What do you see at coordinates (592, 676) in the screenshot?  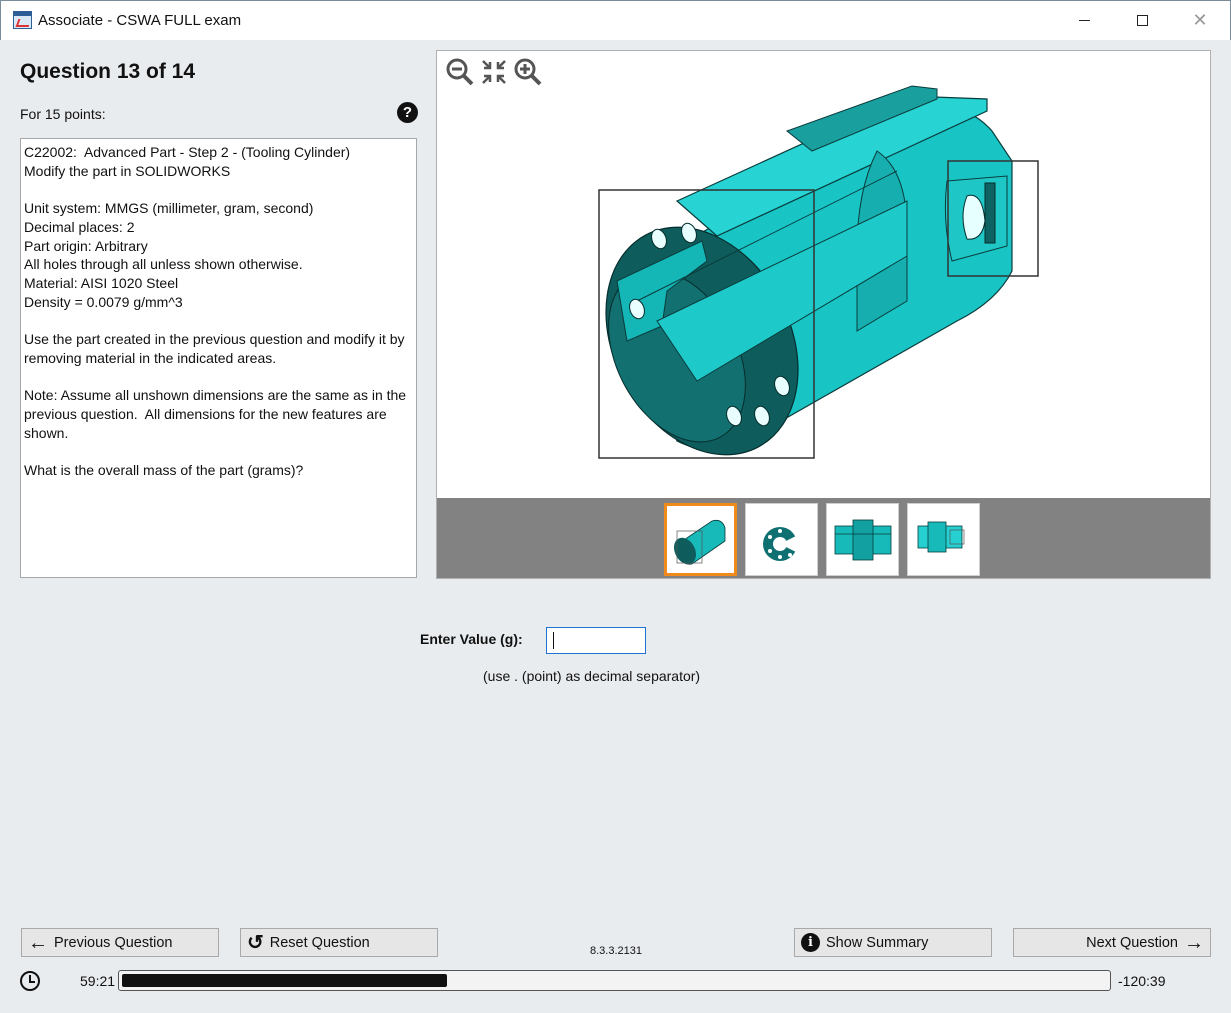 I see `decimal-hint: (use . (point) as decimal separator)` at bounding box center [592, 676].